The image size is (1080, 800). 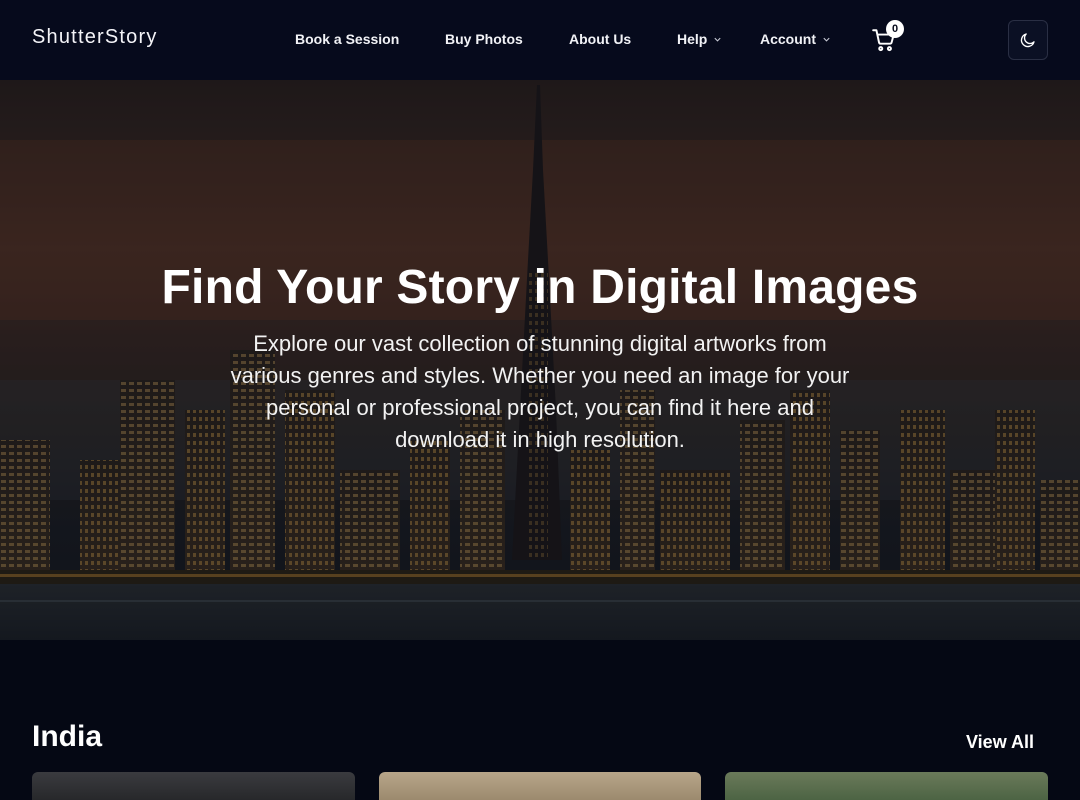 I want to click on nav-book-session: Book a Session, so click(x=347, y=39).